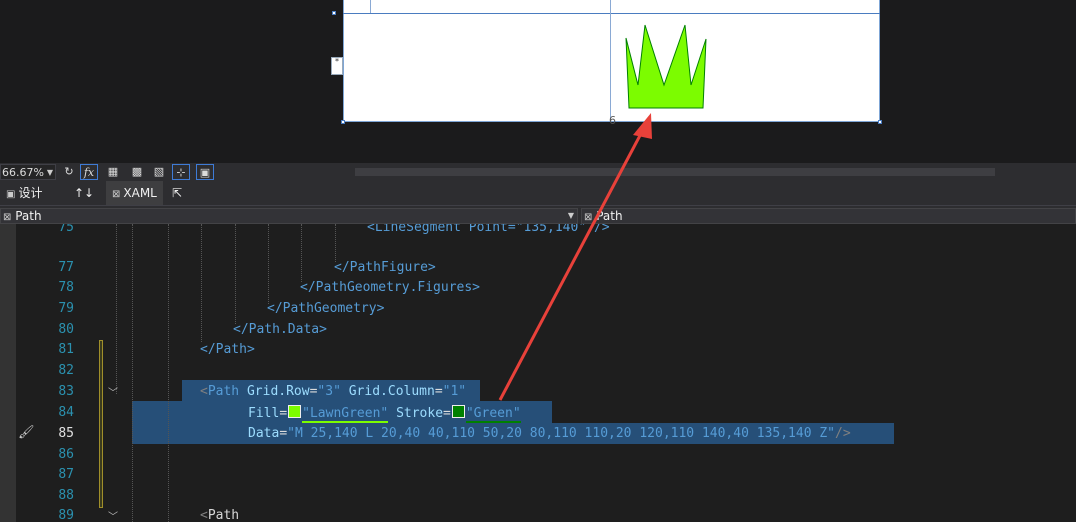 This screenshot has width=1076, height=522. Describe the element at coordinates (370, 6) in the screenshot. I see `grid-column-line-left` at that location.